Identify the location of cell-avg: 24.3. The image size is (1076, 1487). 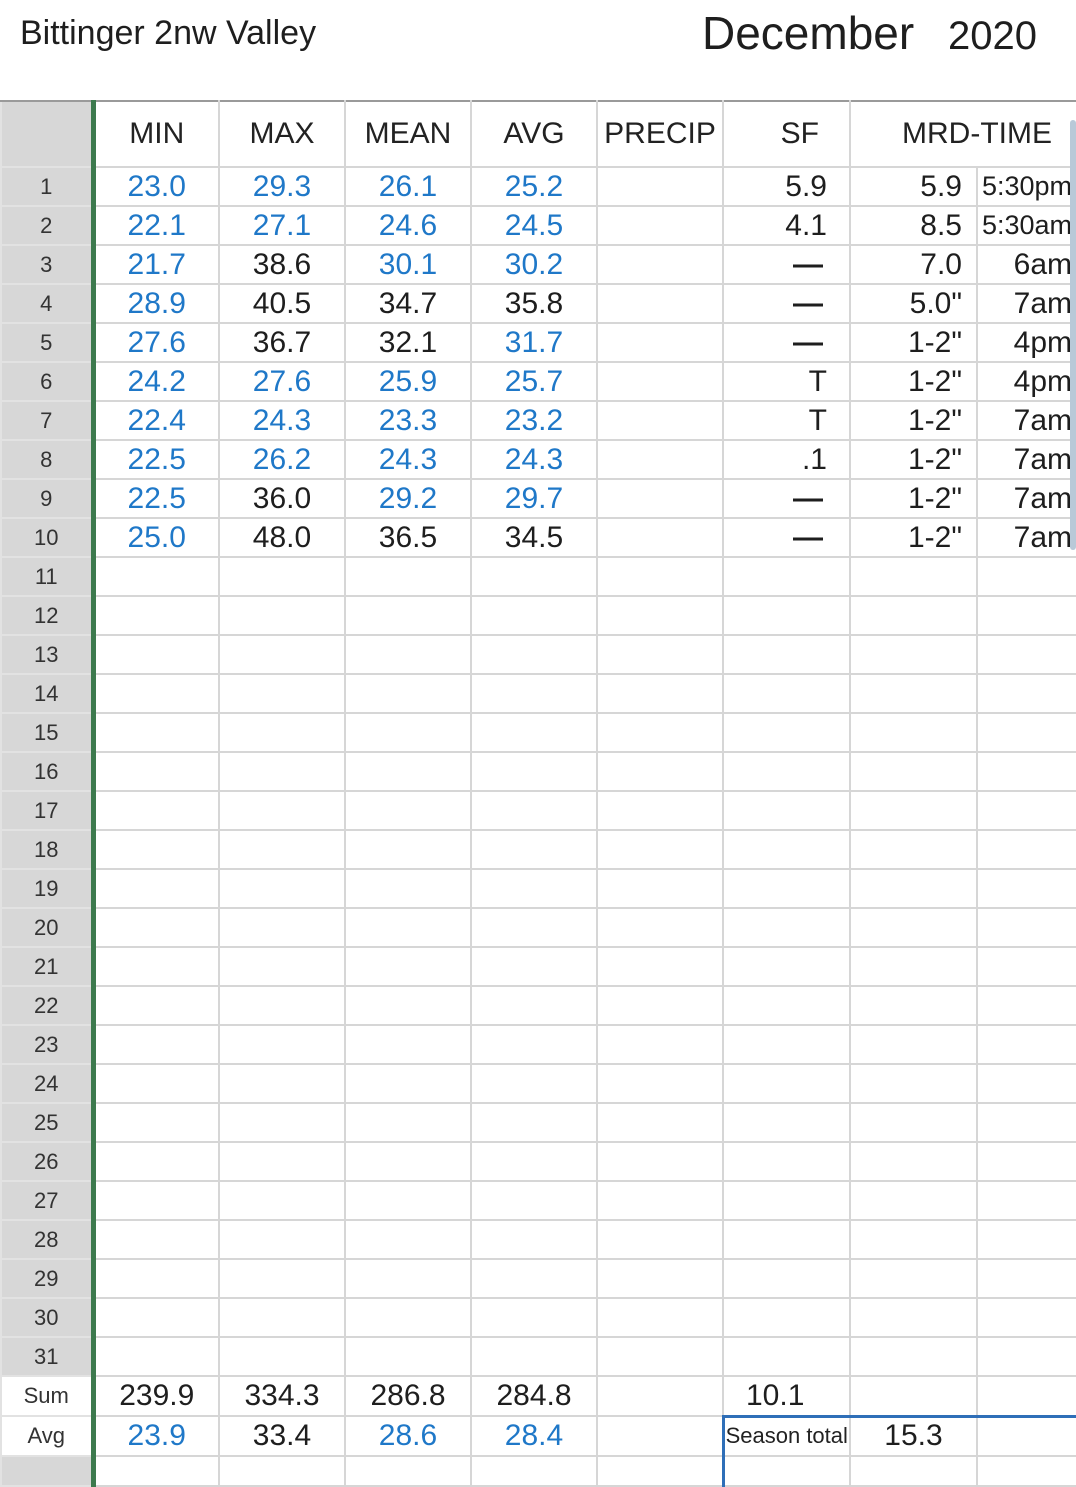
(534, 459).